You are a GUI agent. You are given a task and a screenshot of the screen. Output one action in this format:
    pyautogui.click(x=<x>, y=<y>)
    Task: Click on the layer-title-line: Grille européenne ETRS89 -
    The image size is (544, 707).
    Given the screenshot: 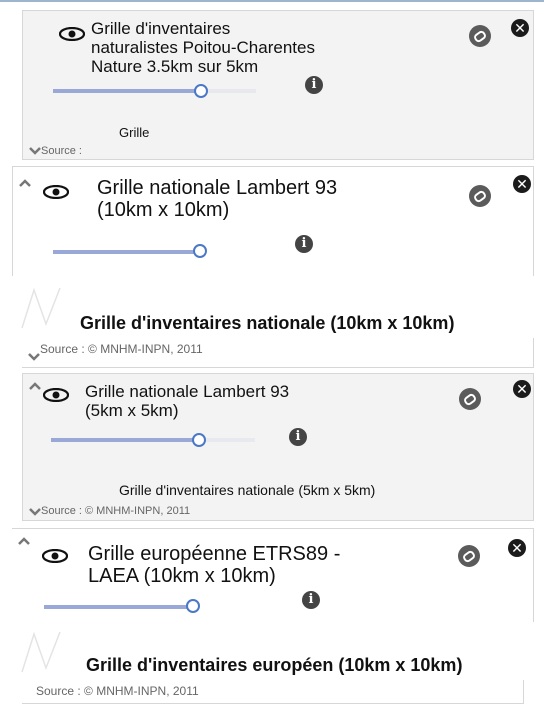 What is the action you would take?
    pyautogui.click(x=214, y=554)
    